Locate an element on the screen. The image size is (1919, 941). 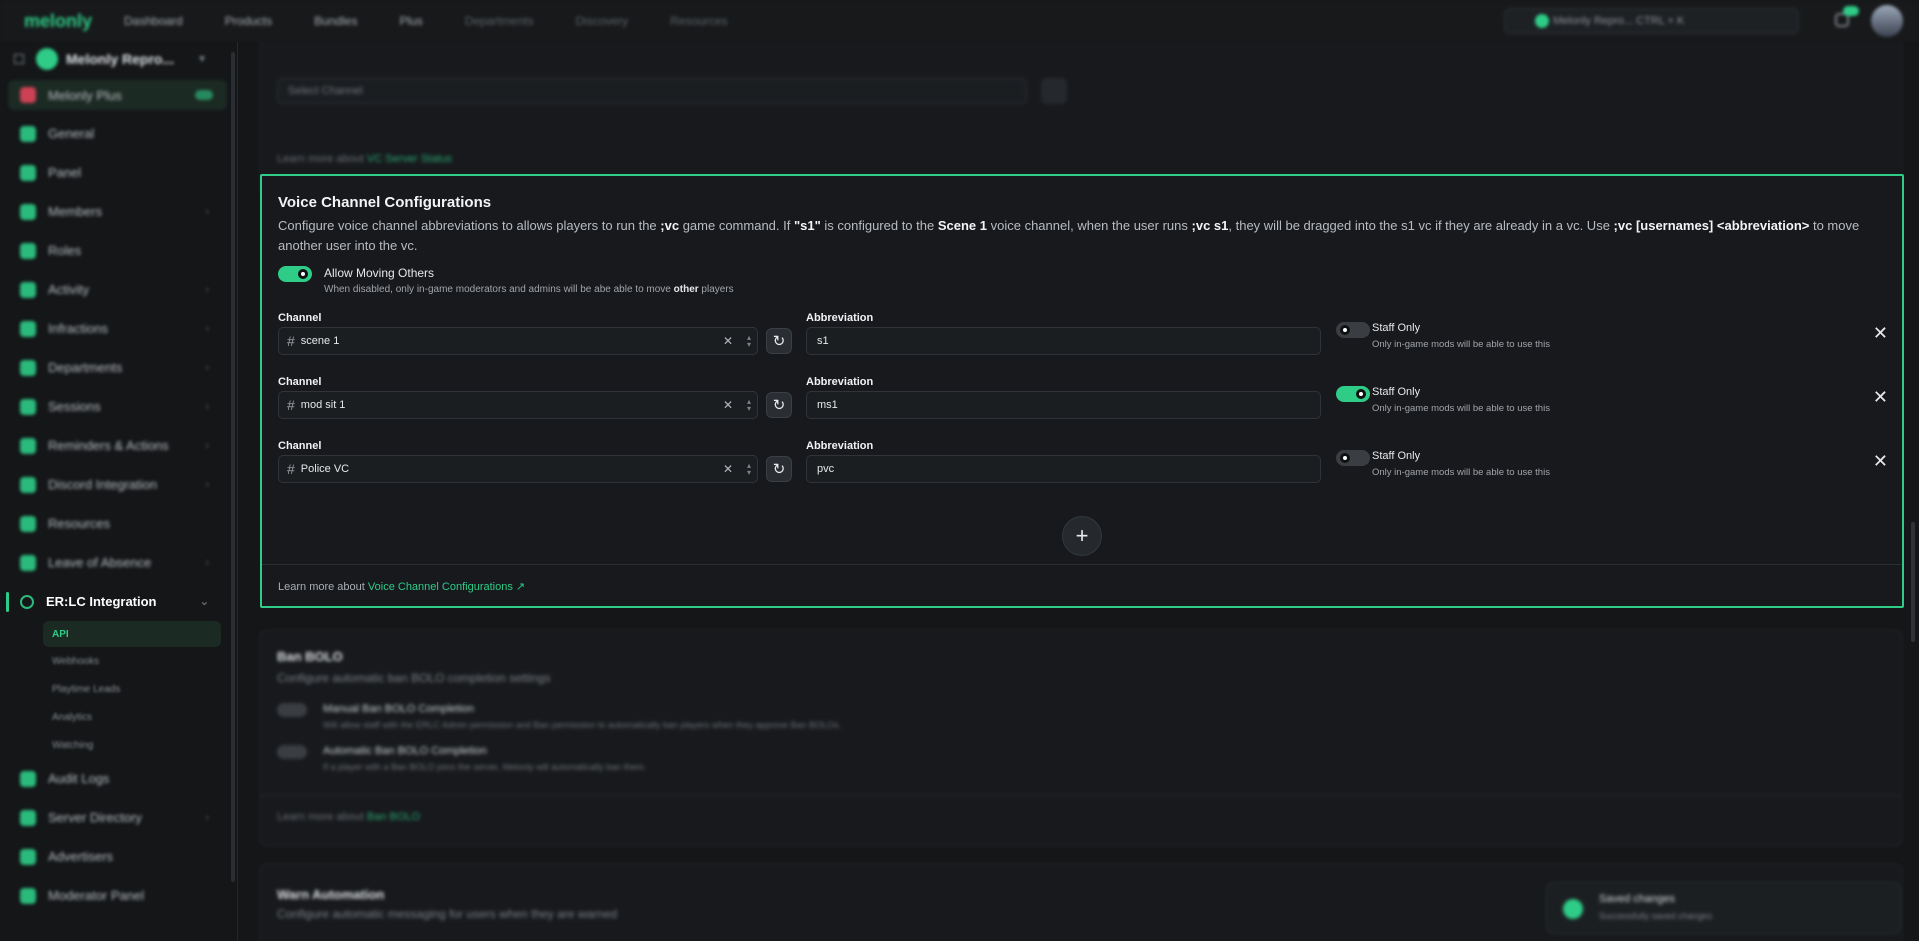
channel-select: # scene 1 ✕ ▴ ▾ is located at coordinates (518, 341).